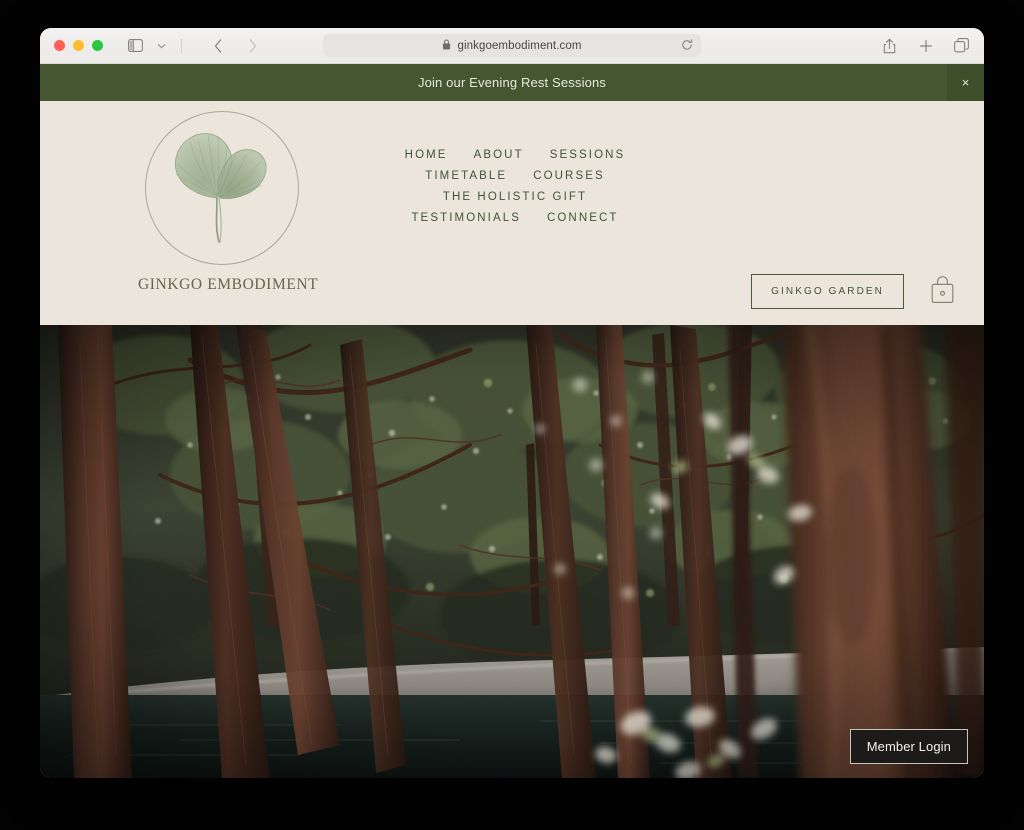 The width and height of the screenshot is (1024, 830). What do you see at coordinates (961, 45) in the screenshot?
I see `tab-overview-icon` at bounding box center [961, 45].